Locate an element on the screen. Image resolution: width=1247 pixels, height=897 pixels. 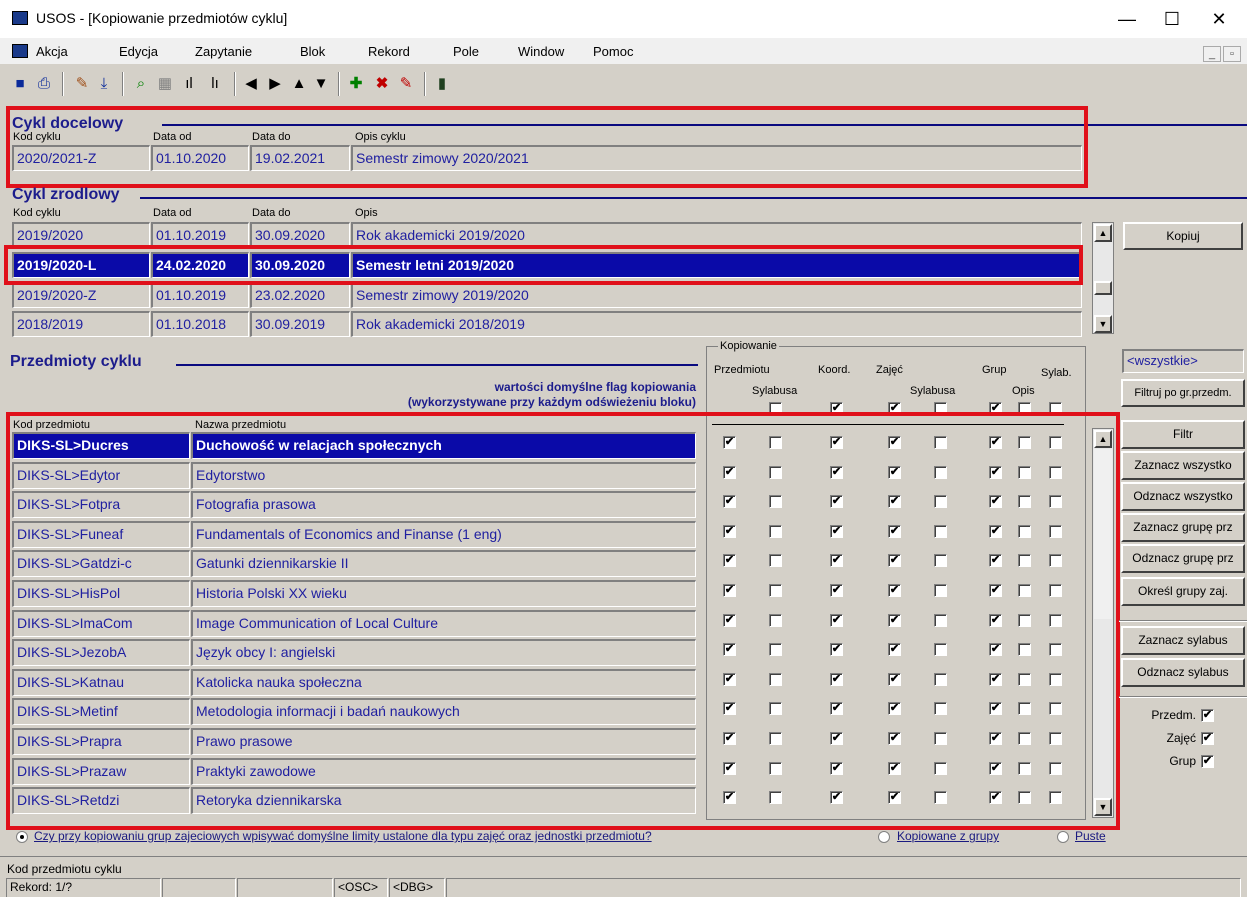
app-menu-icon is located at coordinates (20, 51).